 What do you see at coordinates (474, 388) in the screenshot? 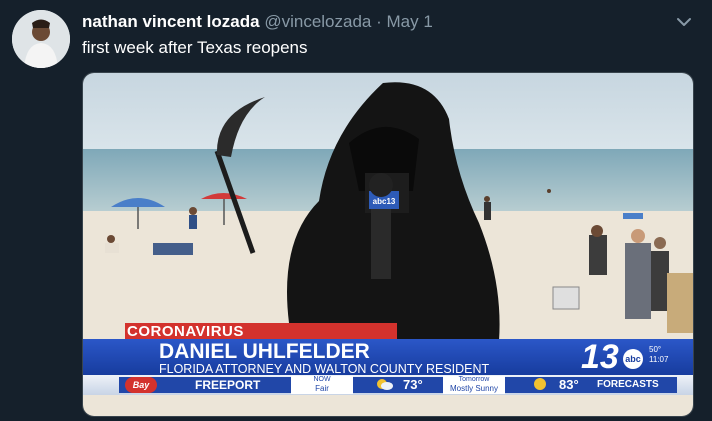
I see `tomorrow-condition: Mostly Sunny` at bounding box center [474, 388].